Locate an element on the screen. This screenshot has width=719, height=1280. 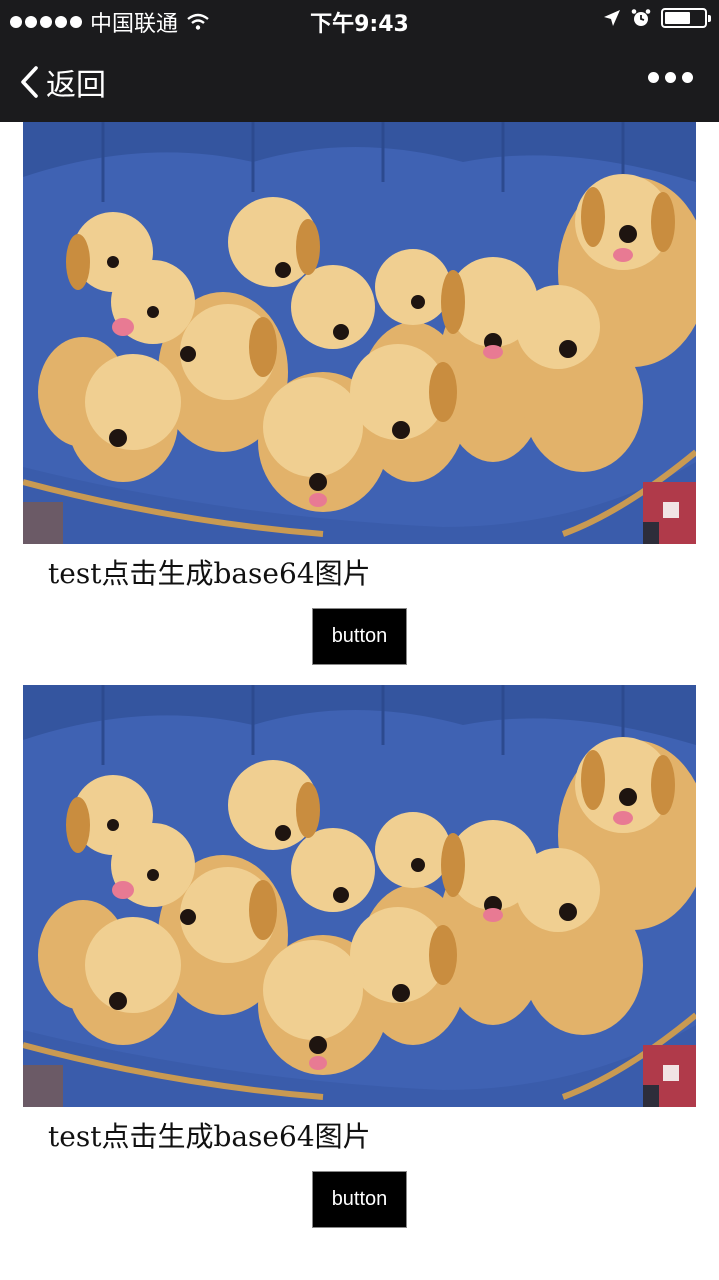
back-button: 返回 is located at coordinates (62, 82).